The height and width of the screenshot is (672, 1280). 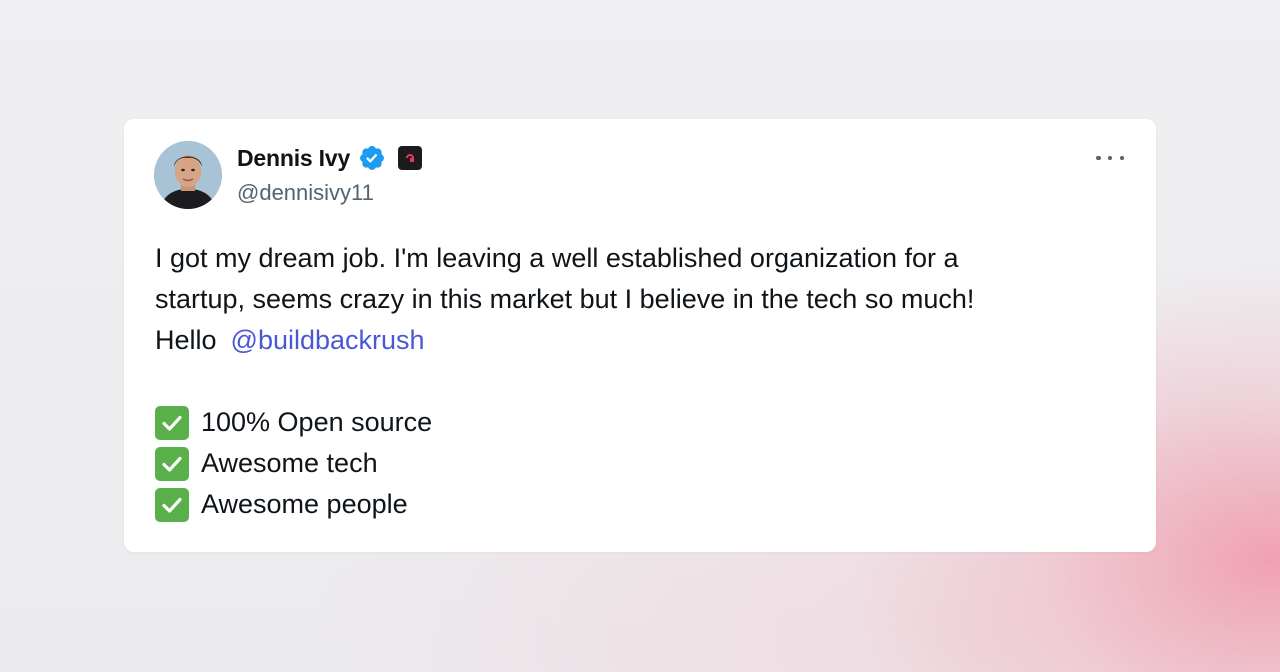 What do you see at coordinates (305, 193) in the screenshot?
I see `author-handle: @dennisivy11` at bounding box center [305, 193].